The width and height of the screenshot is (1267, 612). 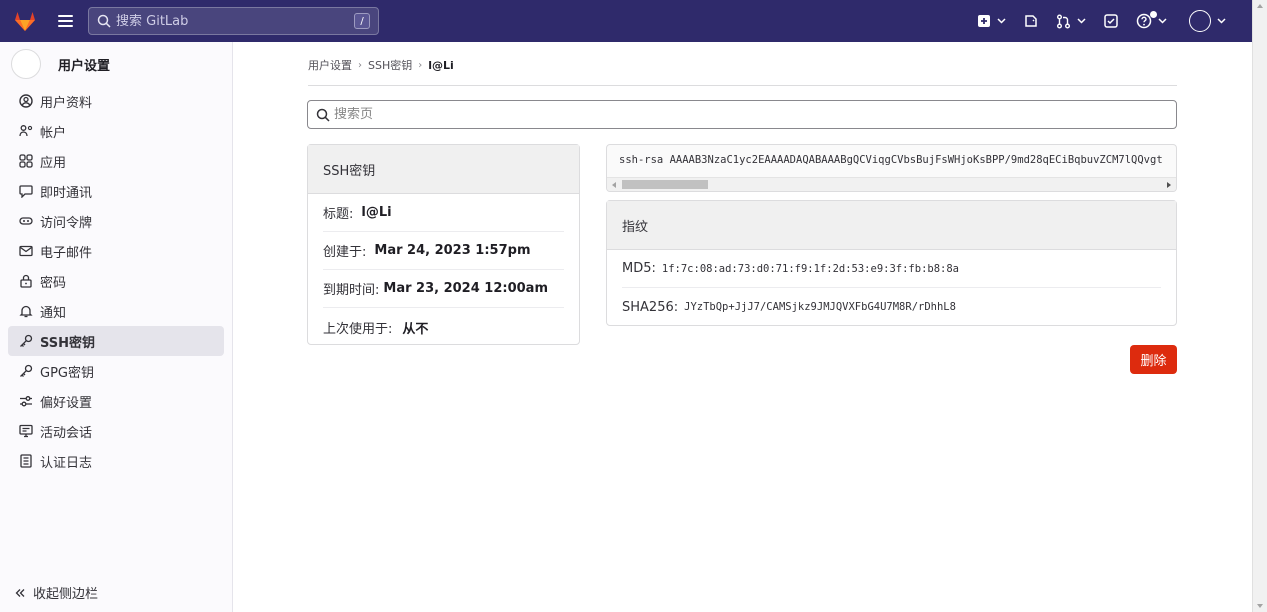 What do you see at coordinates (66, 193) in the screenshot?
I see `sidebar-item-label: 即时通讯` at bounding box center [66, 193].